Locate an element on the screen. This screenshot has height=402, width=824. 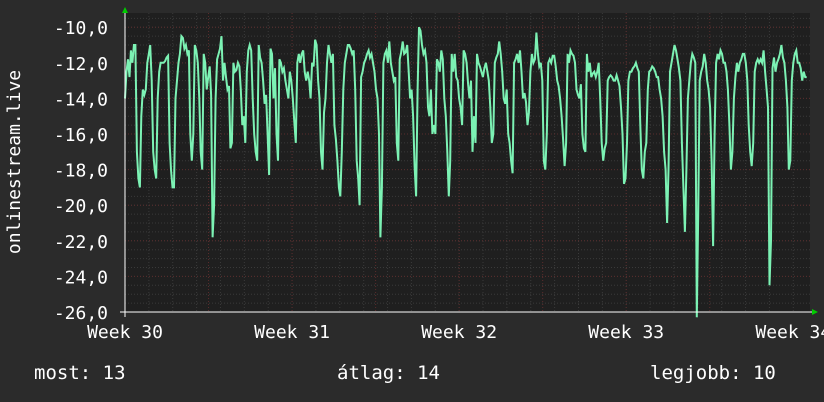
y-tick-label: -24,0 is located at coordinates (81, 277).